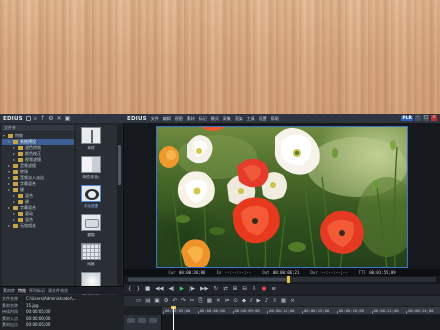 This screenshot has width=440, height=330. What do you see at coordinates (273, 289) in the screenshot?
I see `menu-icon: ≡` at bounding box center [273, 289].